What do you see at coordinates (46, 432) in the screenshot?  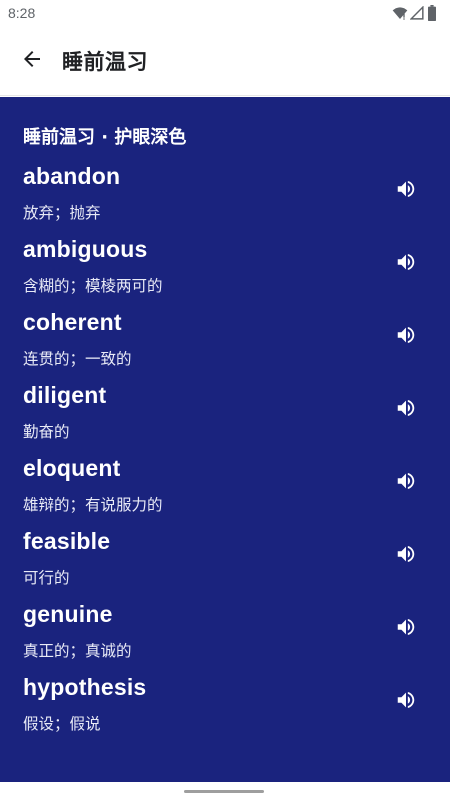 I see `word-meaning: 勤奋的` at bounding box center [46, 432].